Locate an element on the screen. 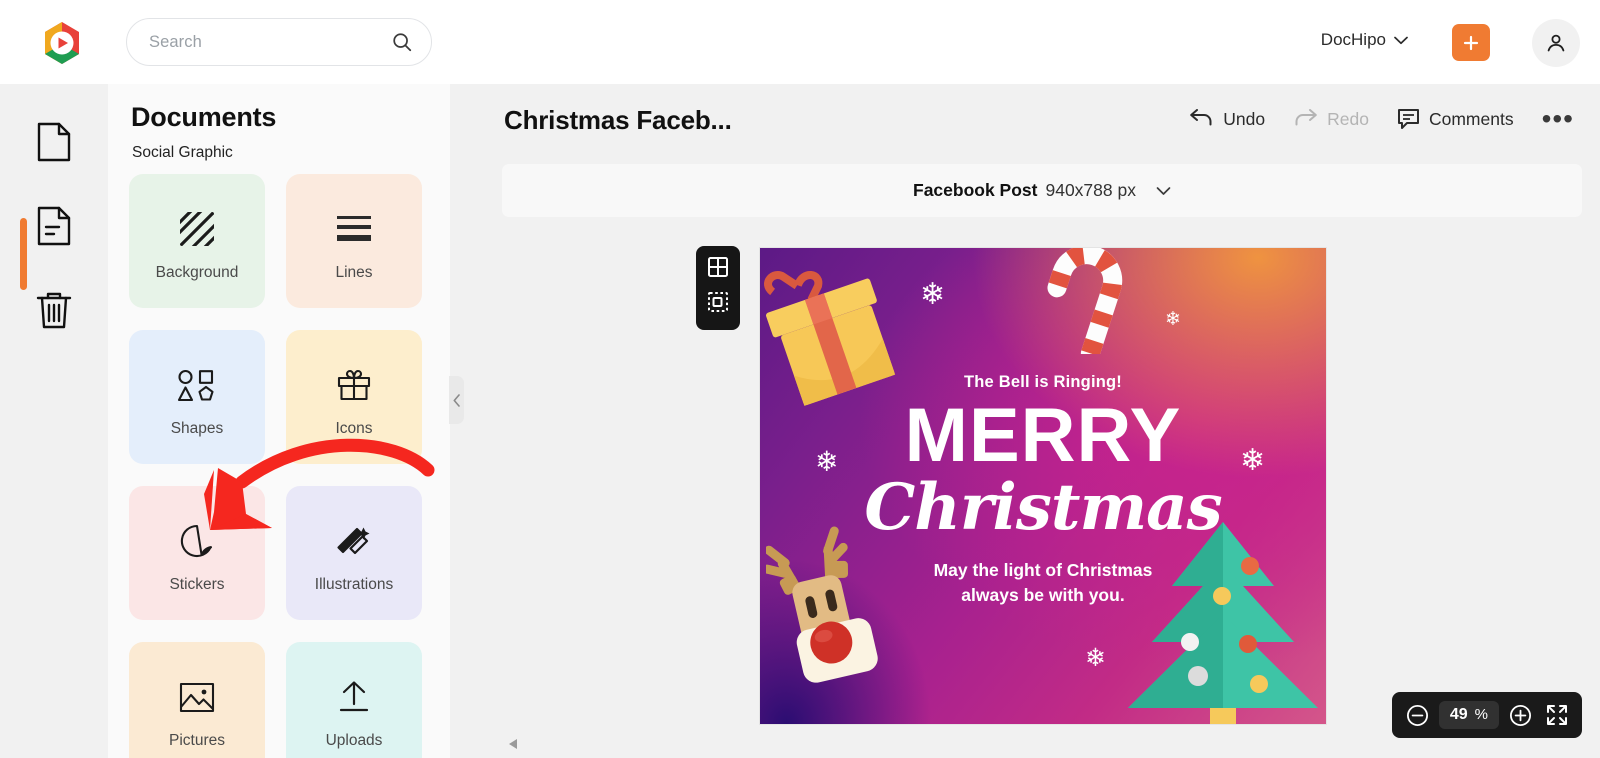  pages-icon is located at coordinates (54, 142).